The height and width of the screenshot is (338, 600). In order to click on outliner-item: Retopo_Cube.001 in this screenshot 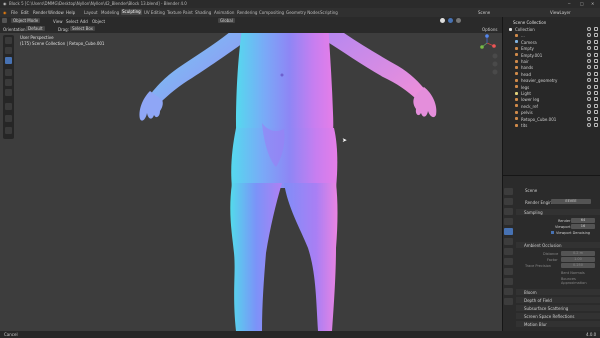, I will do `click(551, 119)`.